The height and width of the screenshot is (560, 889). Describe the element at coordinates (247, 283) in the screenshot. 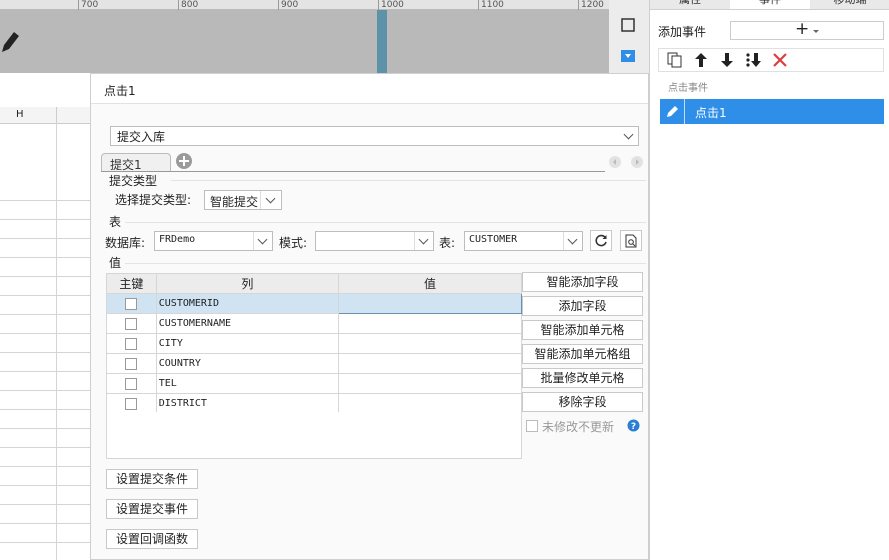

I see `column-header-column: 列` at that location.